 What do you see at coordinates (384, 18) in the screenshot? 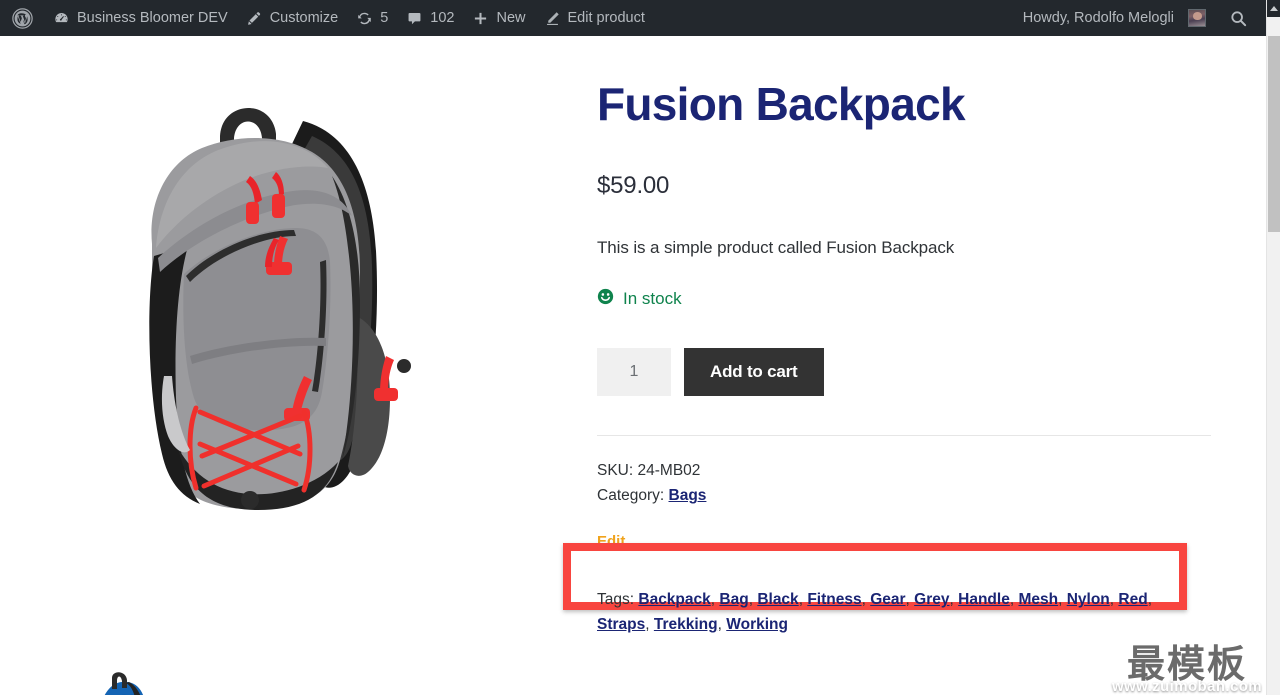
I see `updates-count: 5` at bounding box center [384, 18].